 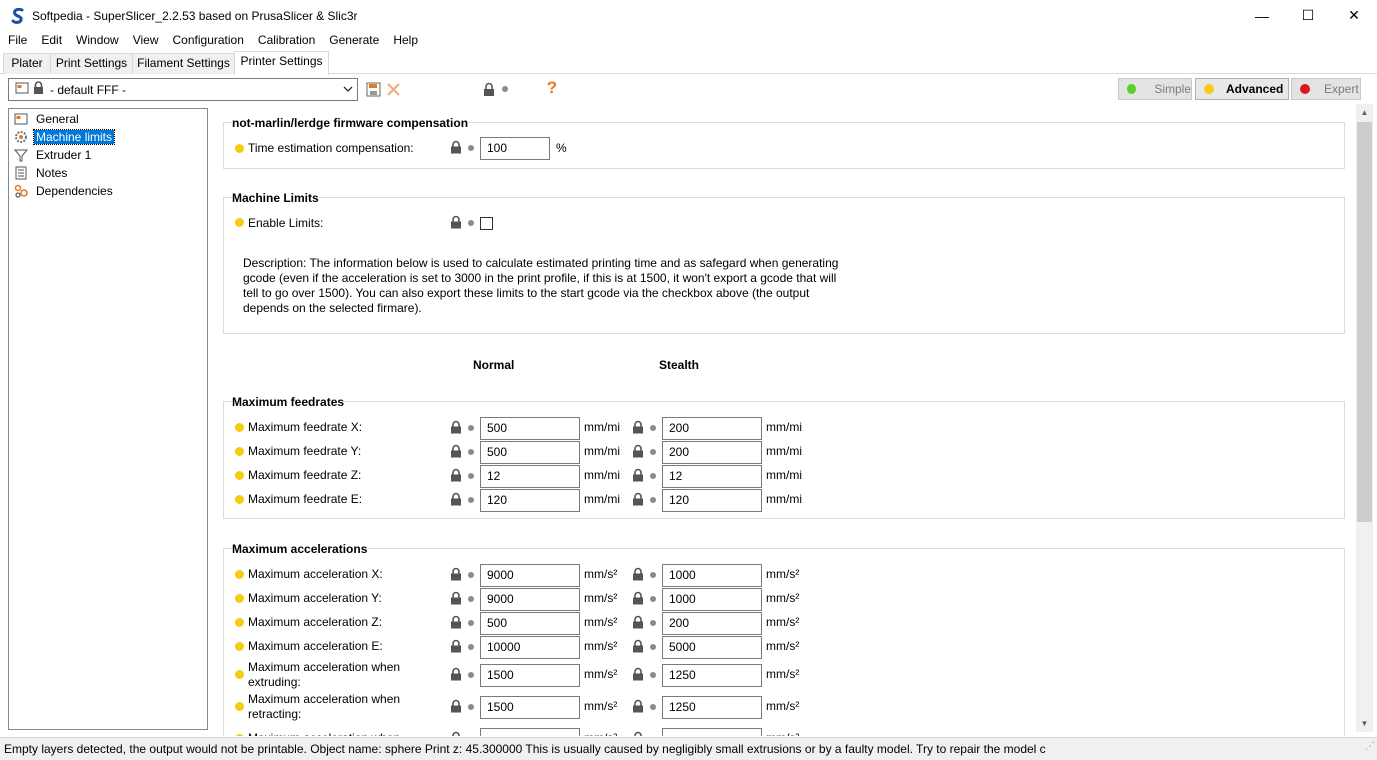 What do you see at coordinates (489, 89) in the screenshot?
I see `lock-legend-icon` at bounding box center [489, 89].